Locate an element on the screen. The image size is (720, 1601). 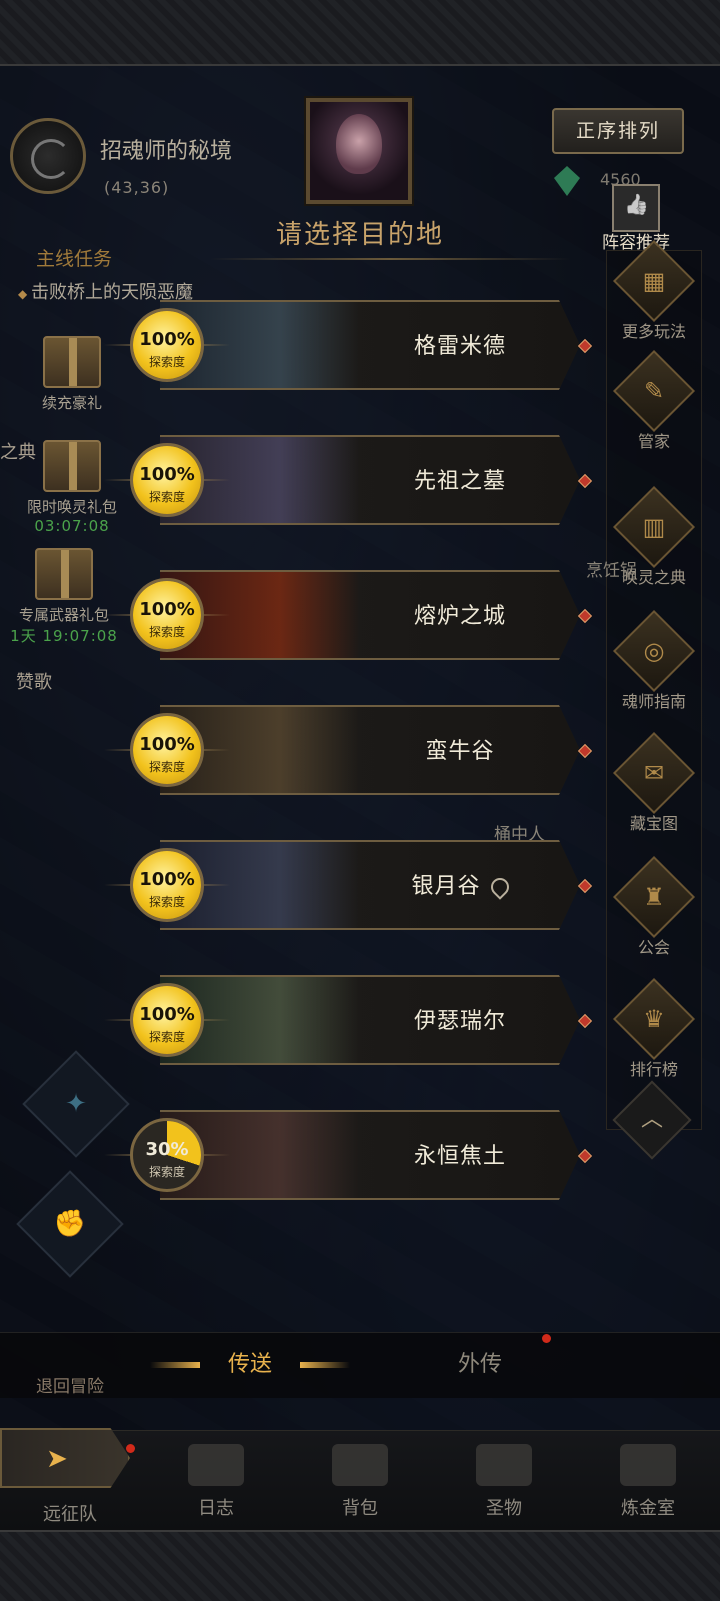
nav-alchemy: 炼金室 is located at coordinates (648, 1482).